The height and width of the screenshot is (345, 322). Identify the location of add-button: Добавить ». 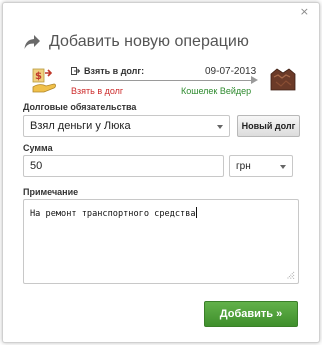
(251, 314).